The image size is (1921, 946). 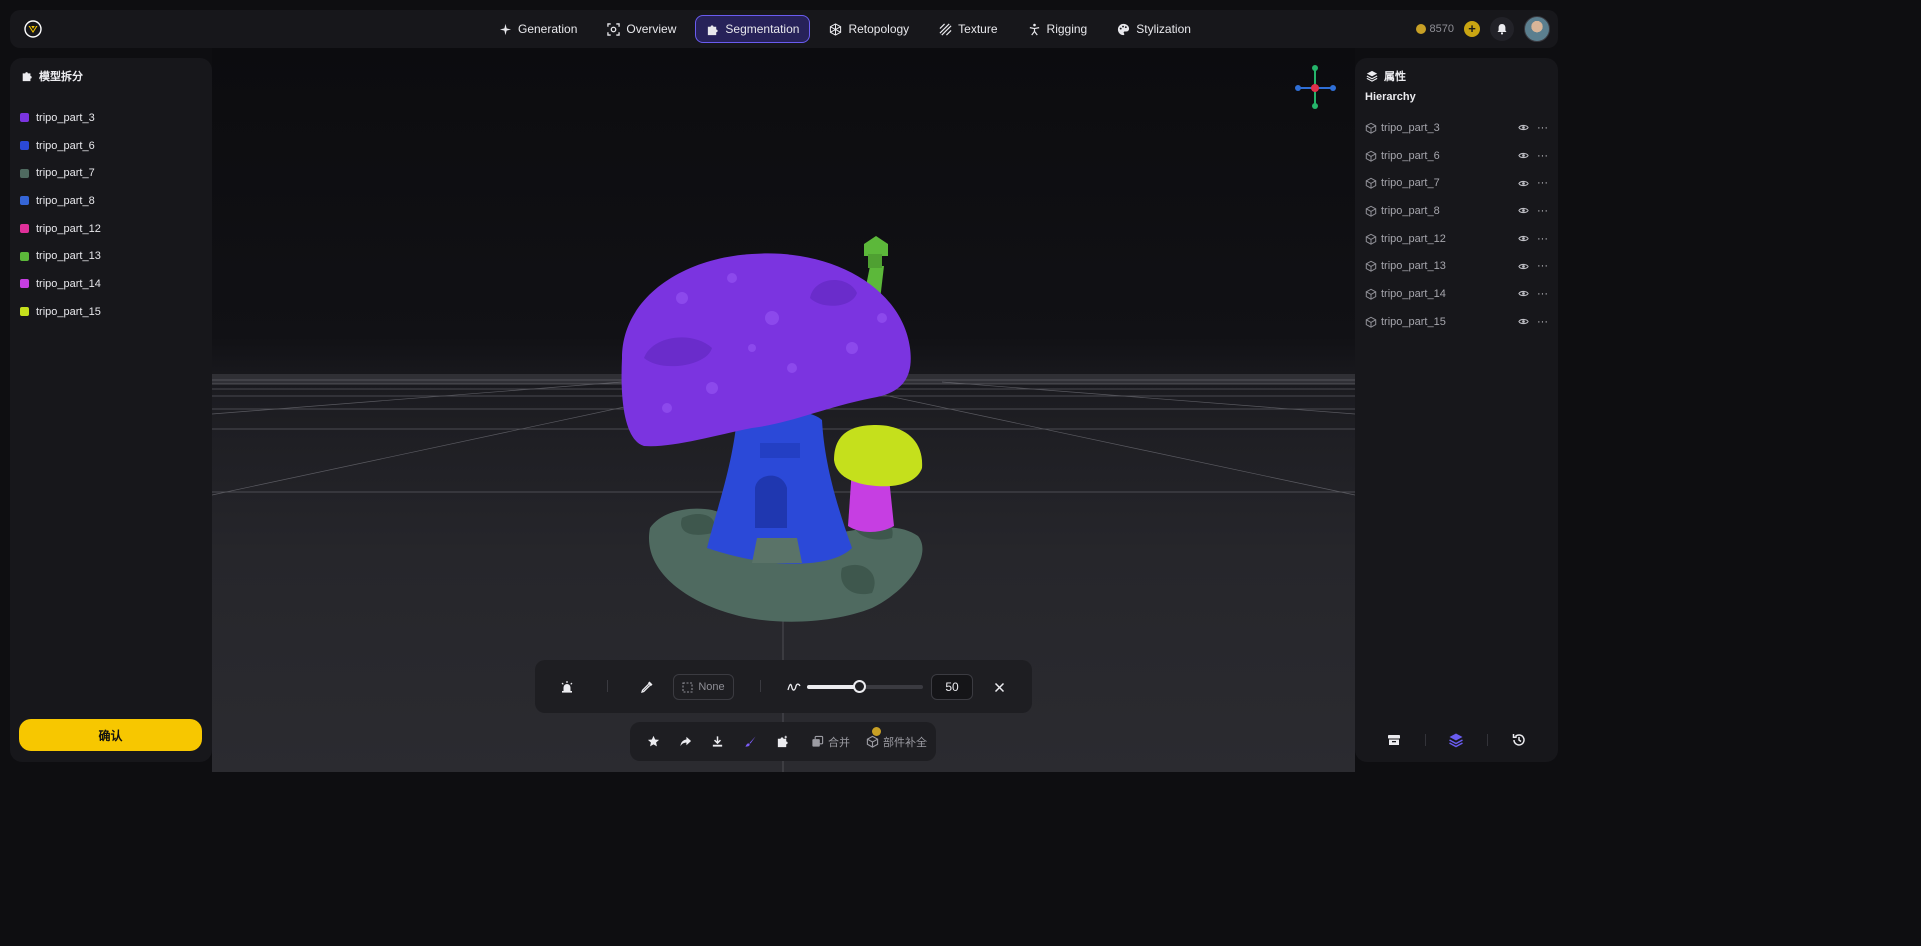 What do you see at coordinates (1410, 155) in the screenshot?
I see `hierarchy-item-label: tripo_part_6` at bounding box center [1410, 155].